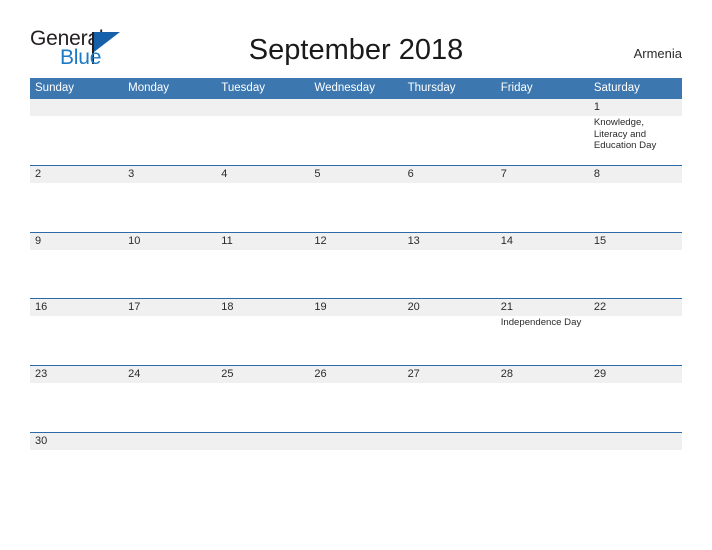  What do you see at coordinates (635, 332) in the screenshot?
I see `day-cell: 22` at bounding box center [635, 332].